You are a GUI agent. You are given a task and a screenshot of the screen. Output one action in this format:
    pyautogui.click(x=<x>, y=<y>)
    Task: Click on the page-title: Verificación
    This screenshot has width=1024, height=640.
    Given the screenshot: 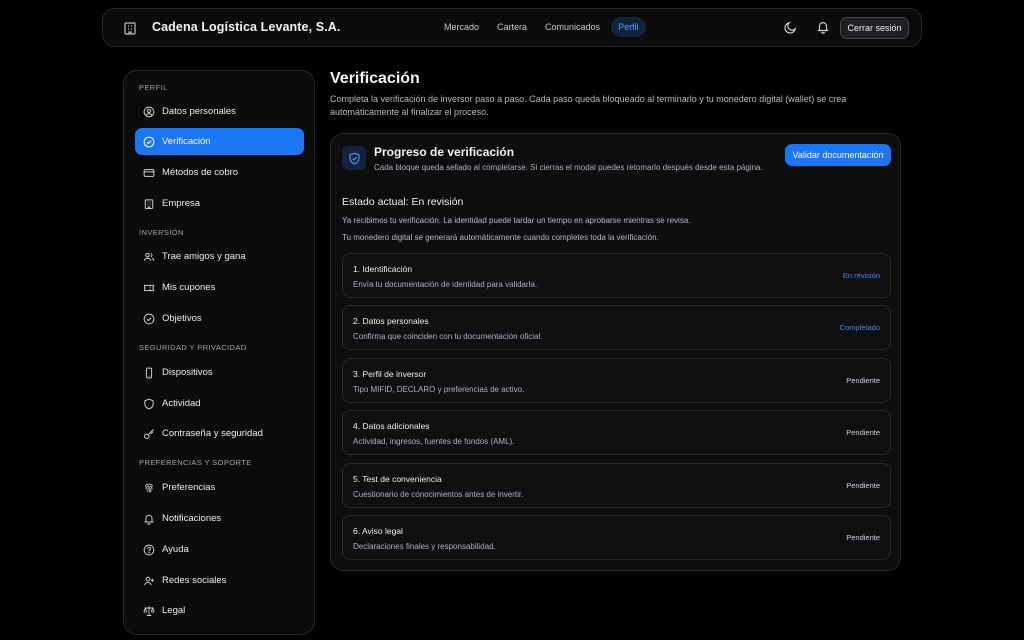 What is the action you would take?
    pyautogui.click(x=375, y=78)
    